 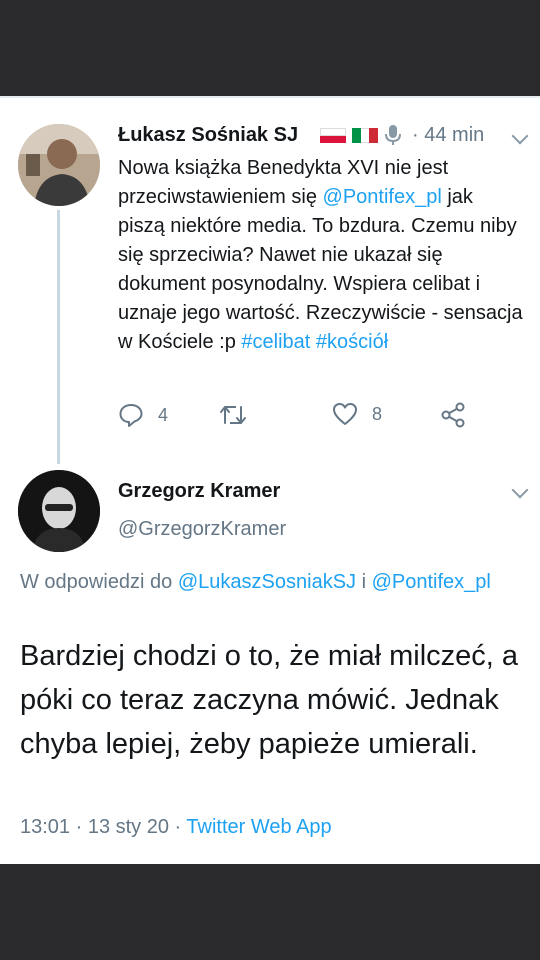 I want to click on like-button: 8, so click(x=357, y=414).